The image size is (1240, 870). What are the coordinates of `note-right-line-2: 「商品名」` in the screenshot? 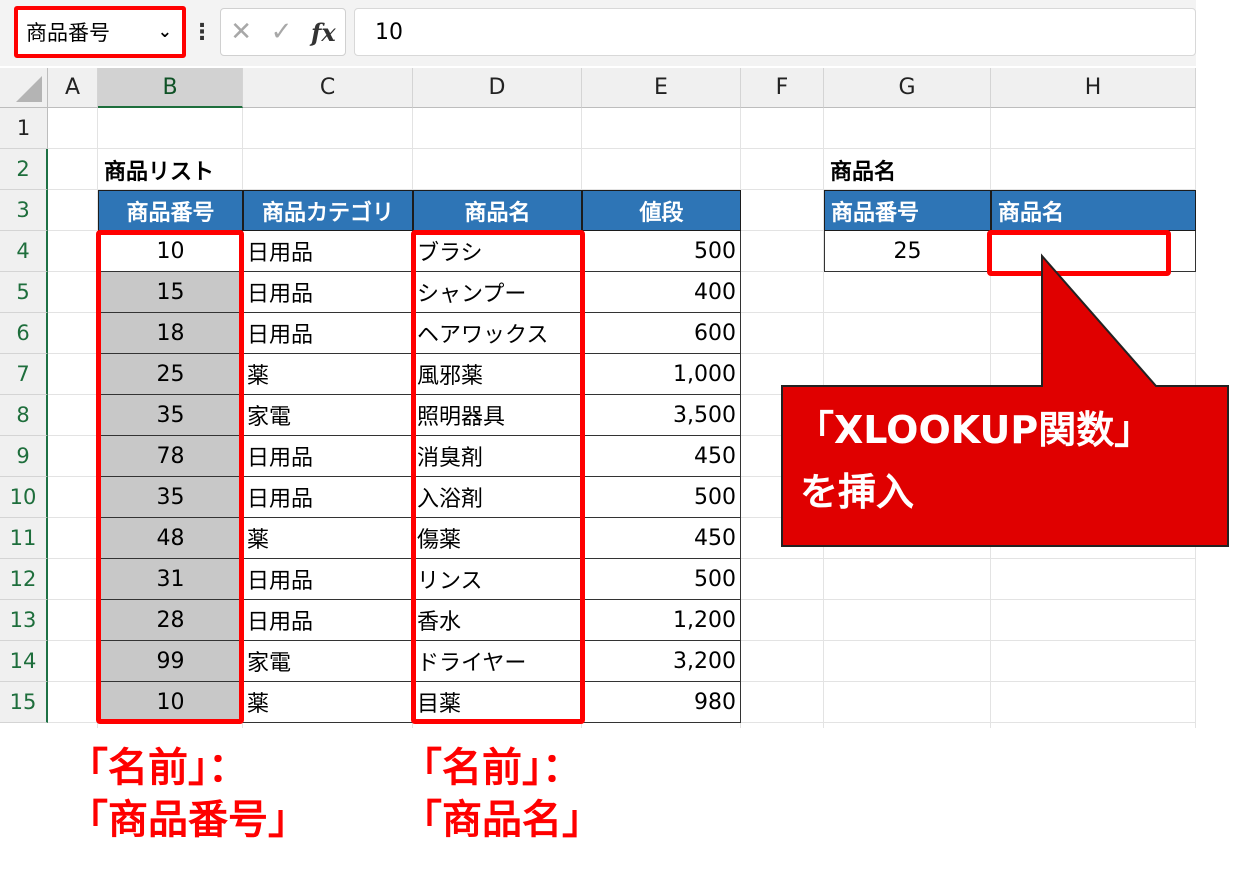 It's located at (502, 820).